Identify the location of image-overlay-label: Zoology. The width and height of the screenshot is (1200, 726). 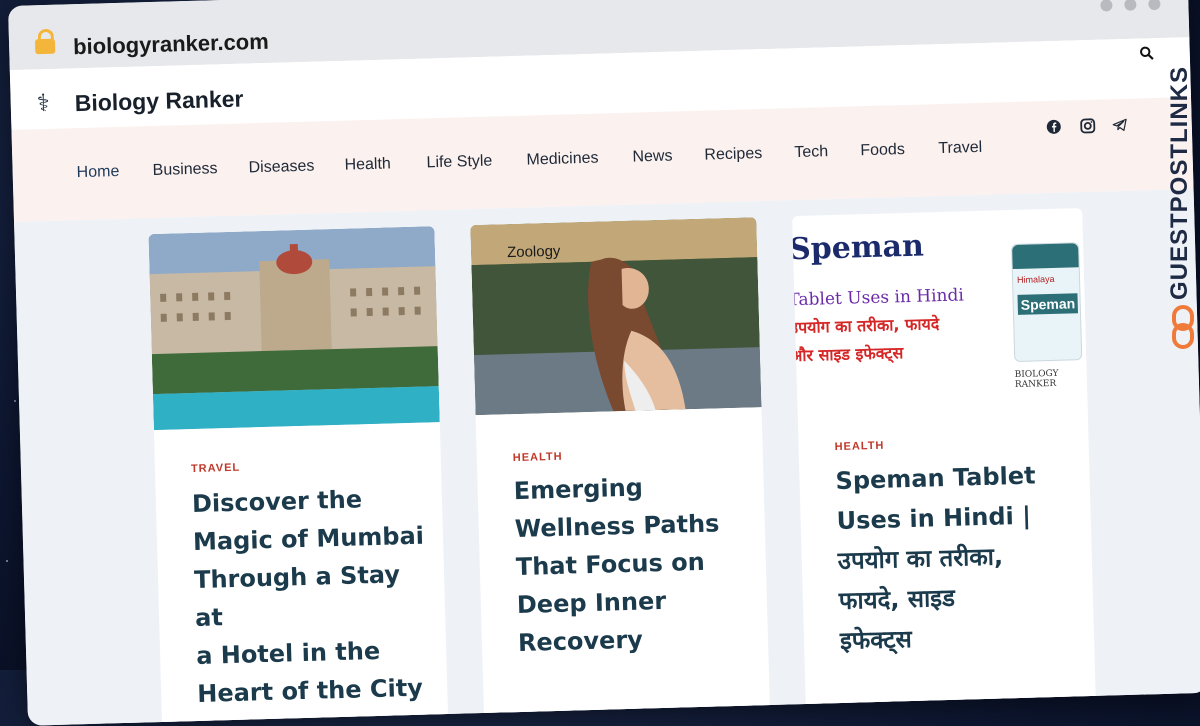
(533, 252).